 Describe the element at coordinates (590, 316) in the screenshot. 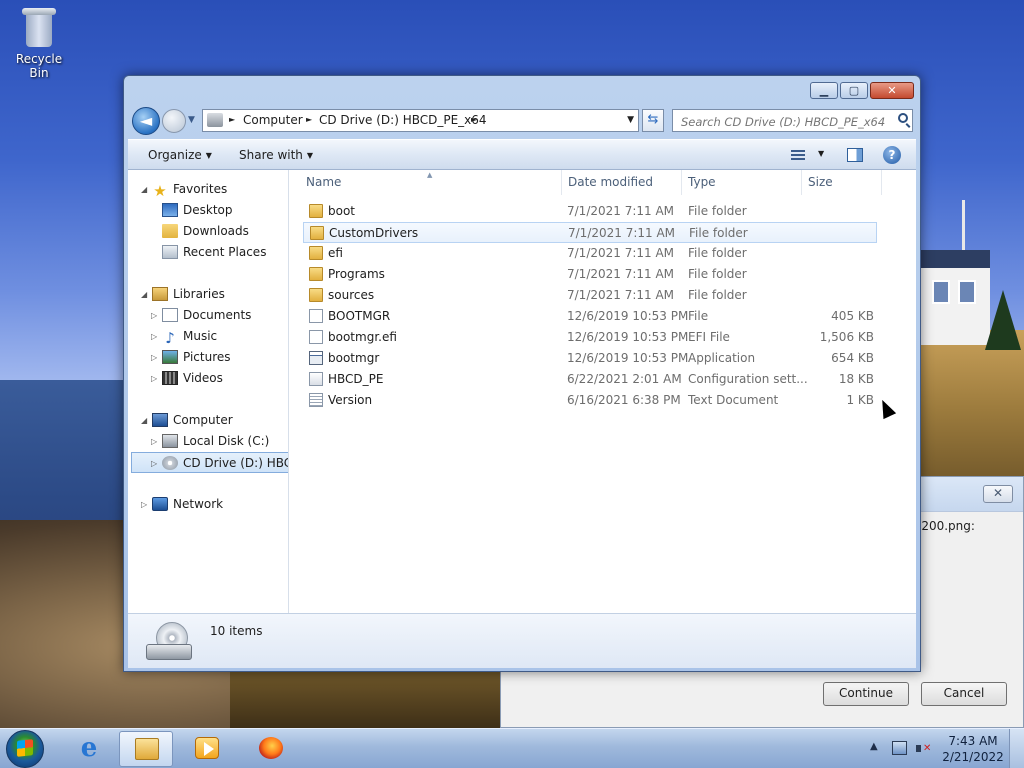

I see `file-row: BOOTMGR 12/6/2019 10:53 PM File 405 KB` at that location.